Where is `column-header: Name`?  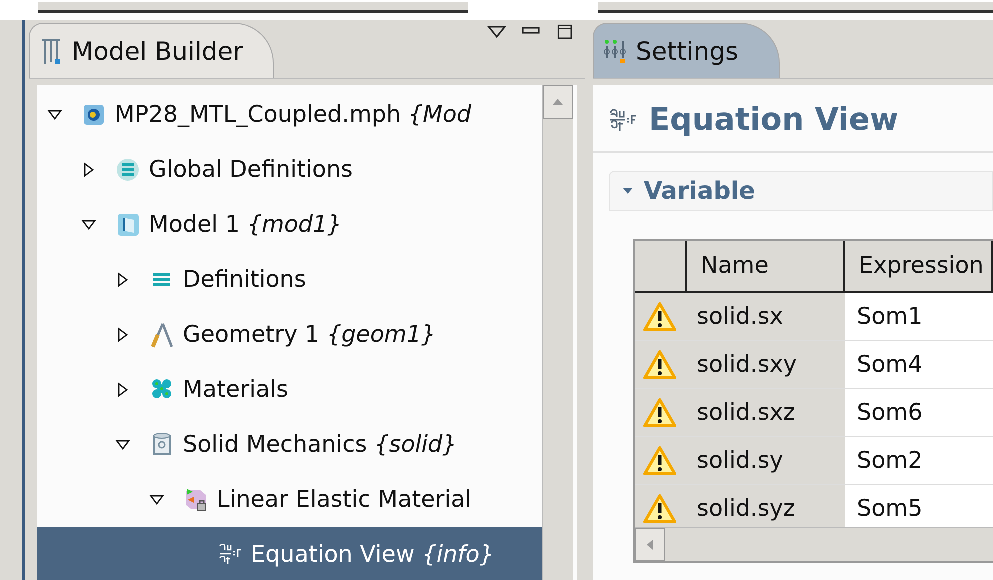
column-header: Name is located at coordinates (766, 266).